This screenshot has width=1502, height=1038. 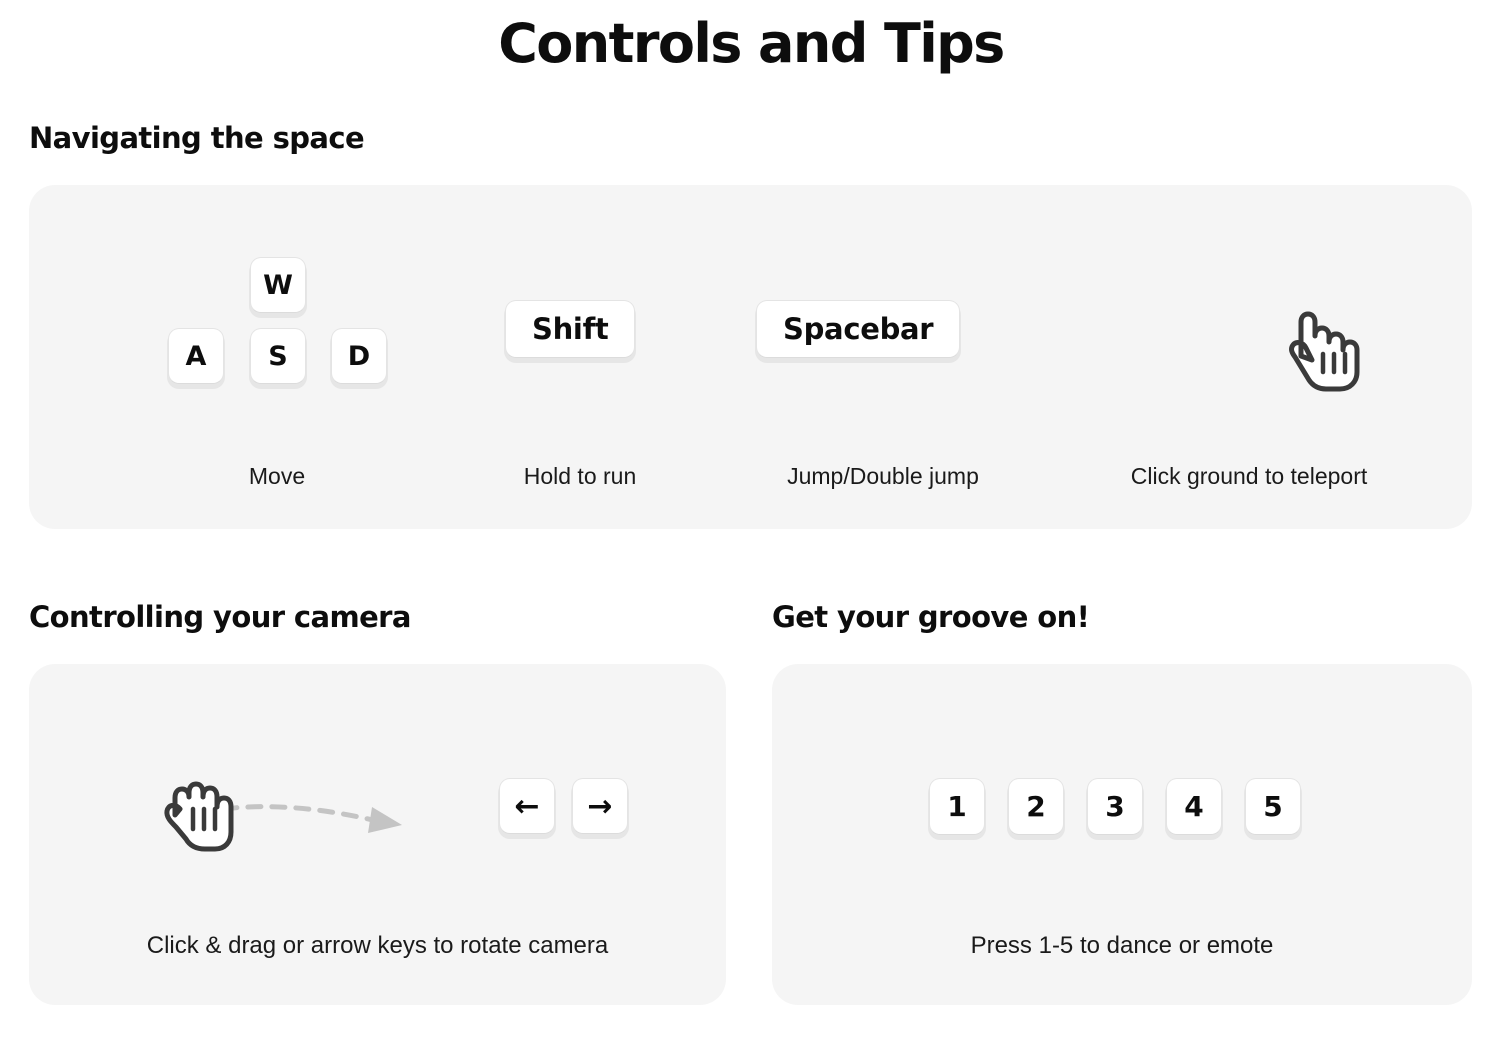 What do you see at coordinates (1036, 806) in the screenshot?
I see `key-2: 2` at bounding box center [1036, 806].